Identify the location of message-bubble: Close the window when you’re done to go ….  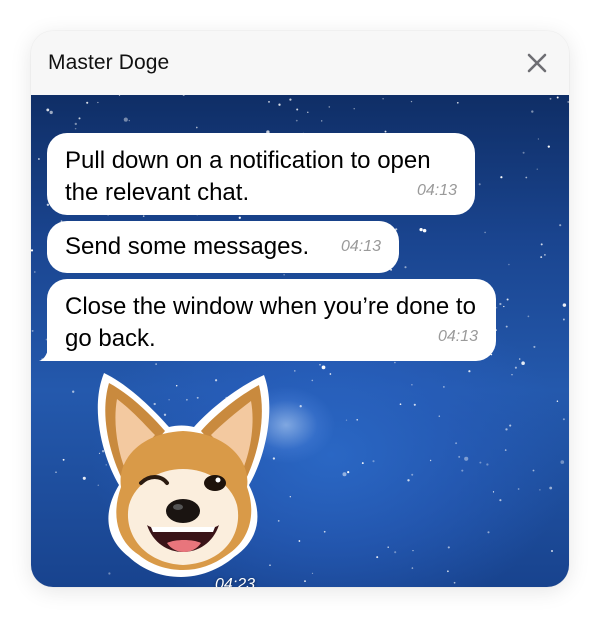
(267, 320).